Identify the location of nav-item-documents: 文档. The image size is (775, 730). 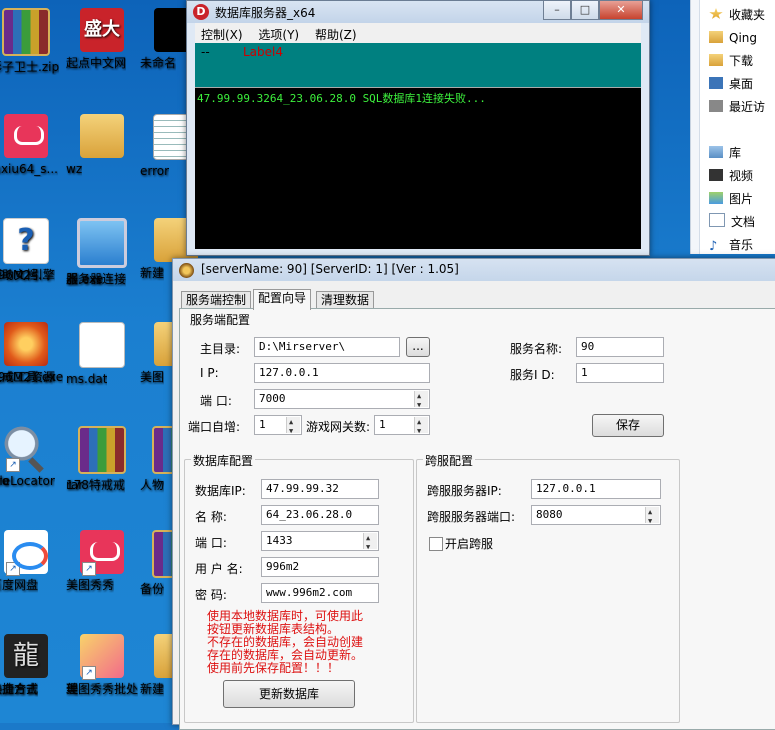
(732, 222).